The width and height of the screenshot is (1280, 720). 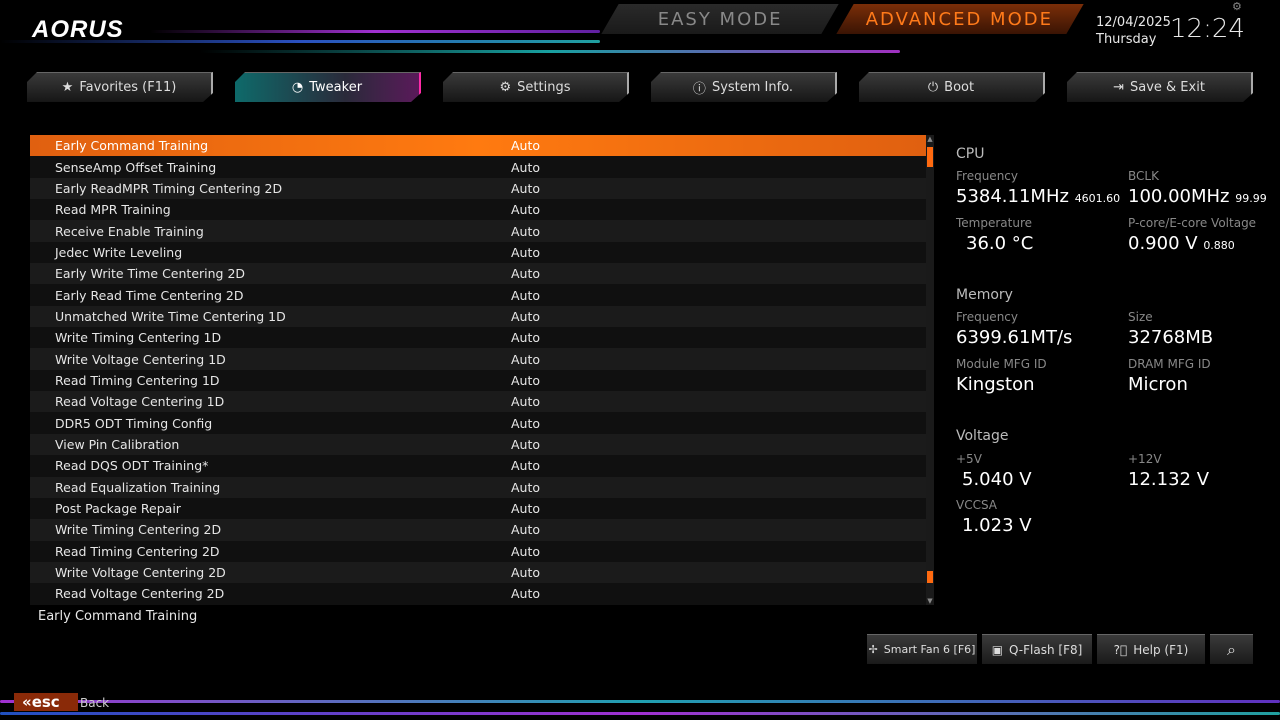 What do you see at coordinates (478, 338) in the screenshot?
I see `setting-row: Write Timing Centering 1D Auto` at bounding box center [478, 338].